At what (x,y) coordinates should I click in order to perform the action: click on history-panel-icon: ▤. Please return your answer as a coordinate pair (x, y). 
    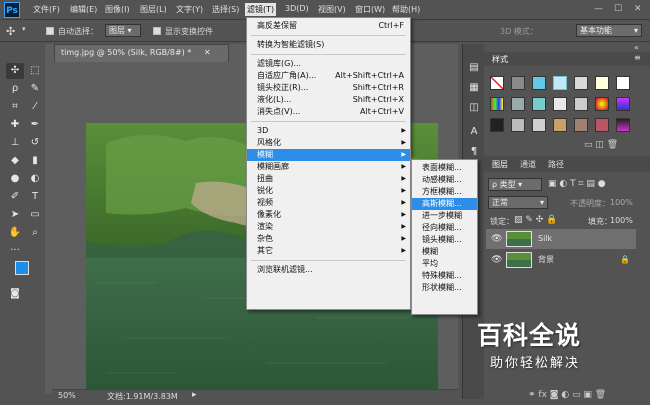
    Looking at the image, I should click on (474, 68).